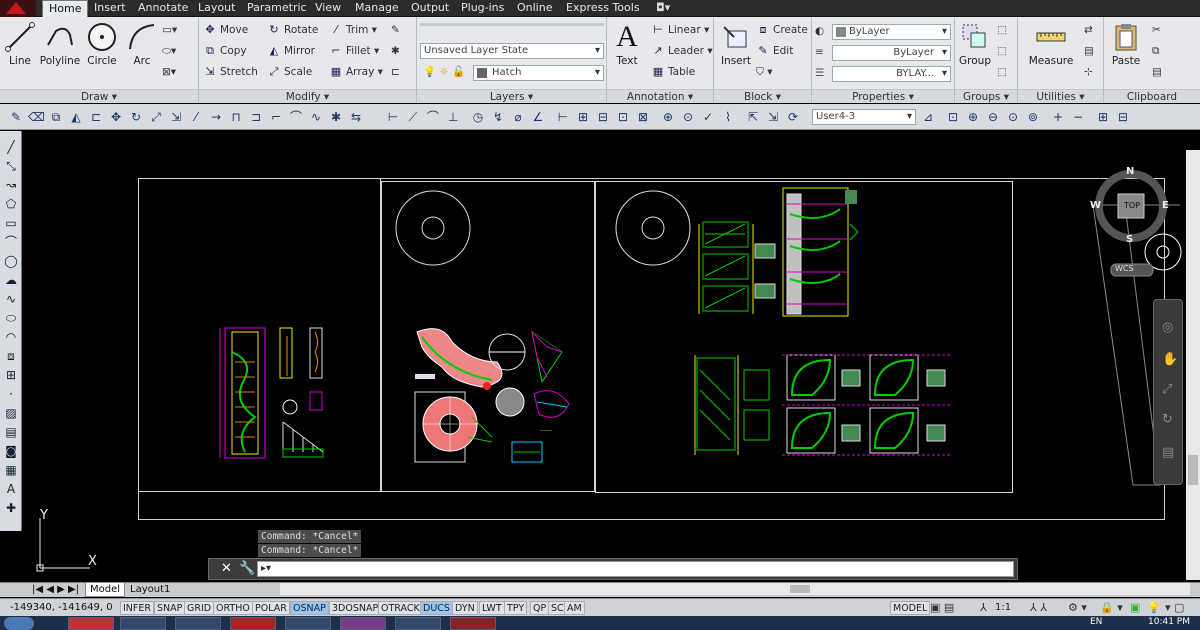 This screenshot has height=630, width=1200. Describe the element at coordinates (247, 568) in the screenshot. I see `customize-command-icon: 🔧` at that location.